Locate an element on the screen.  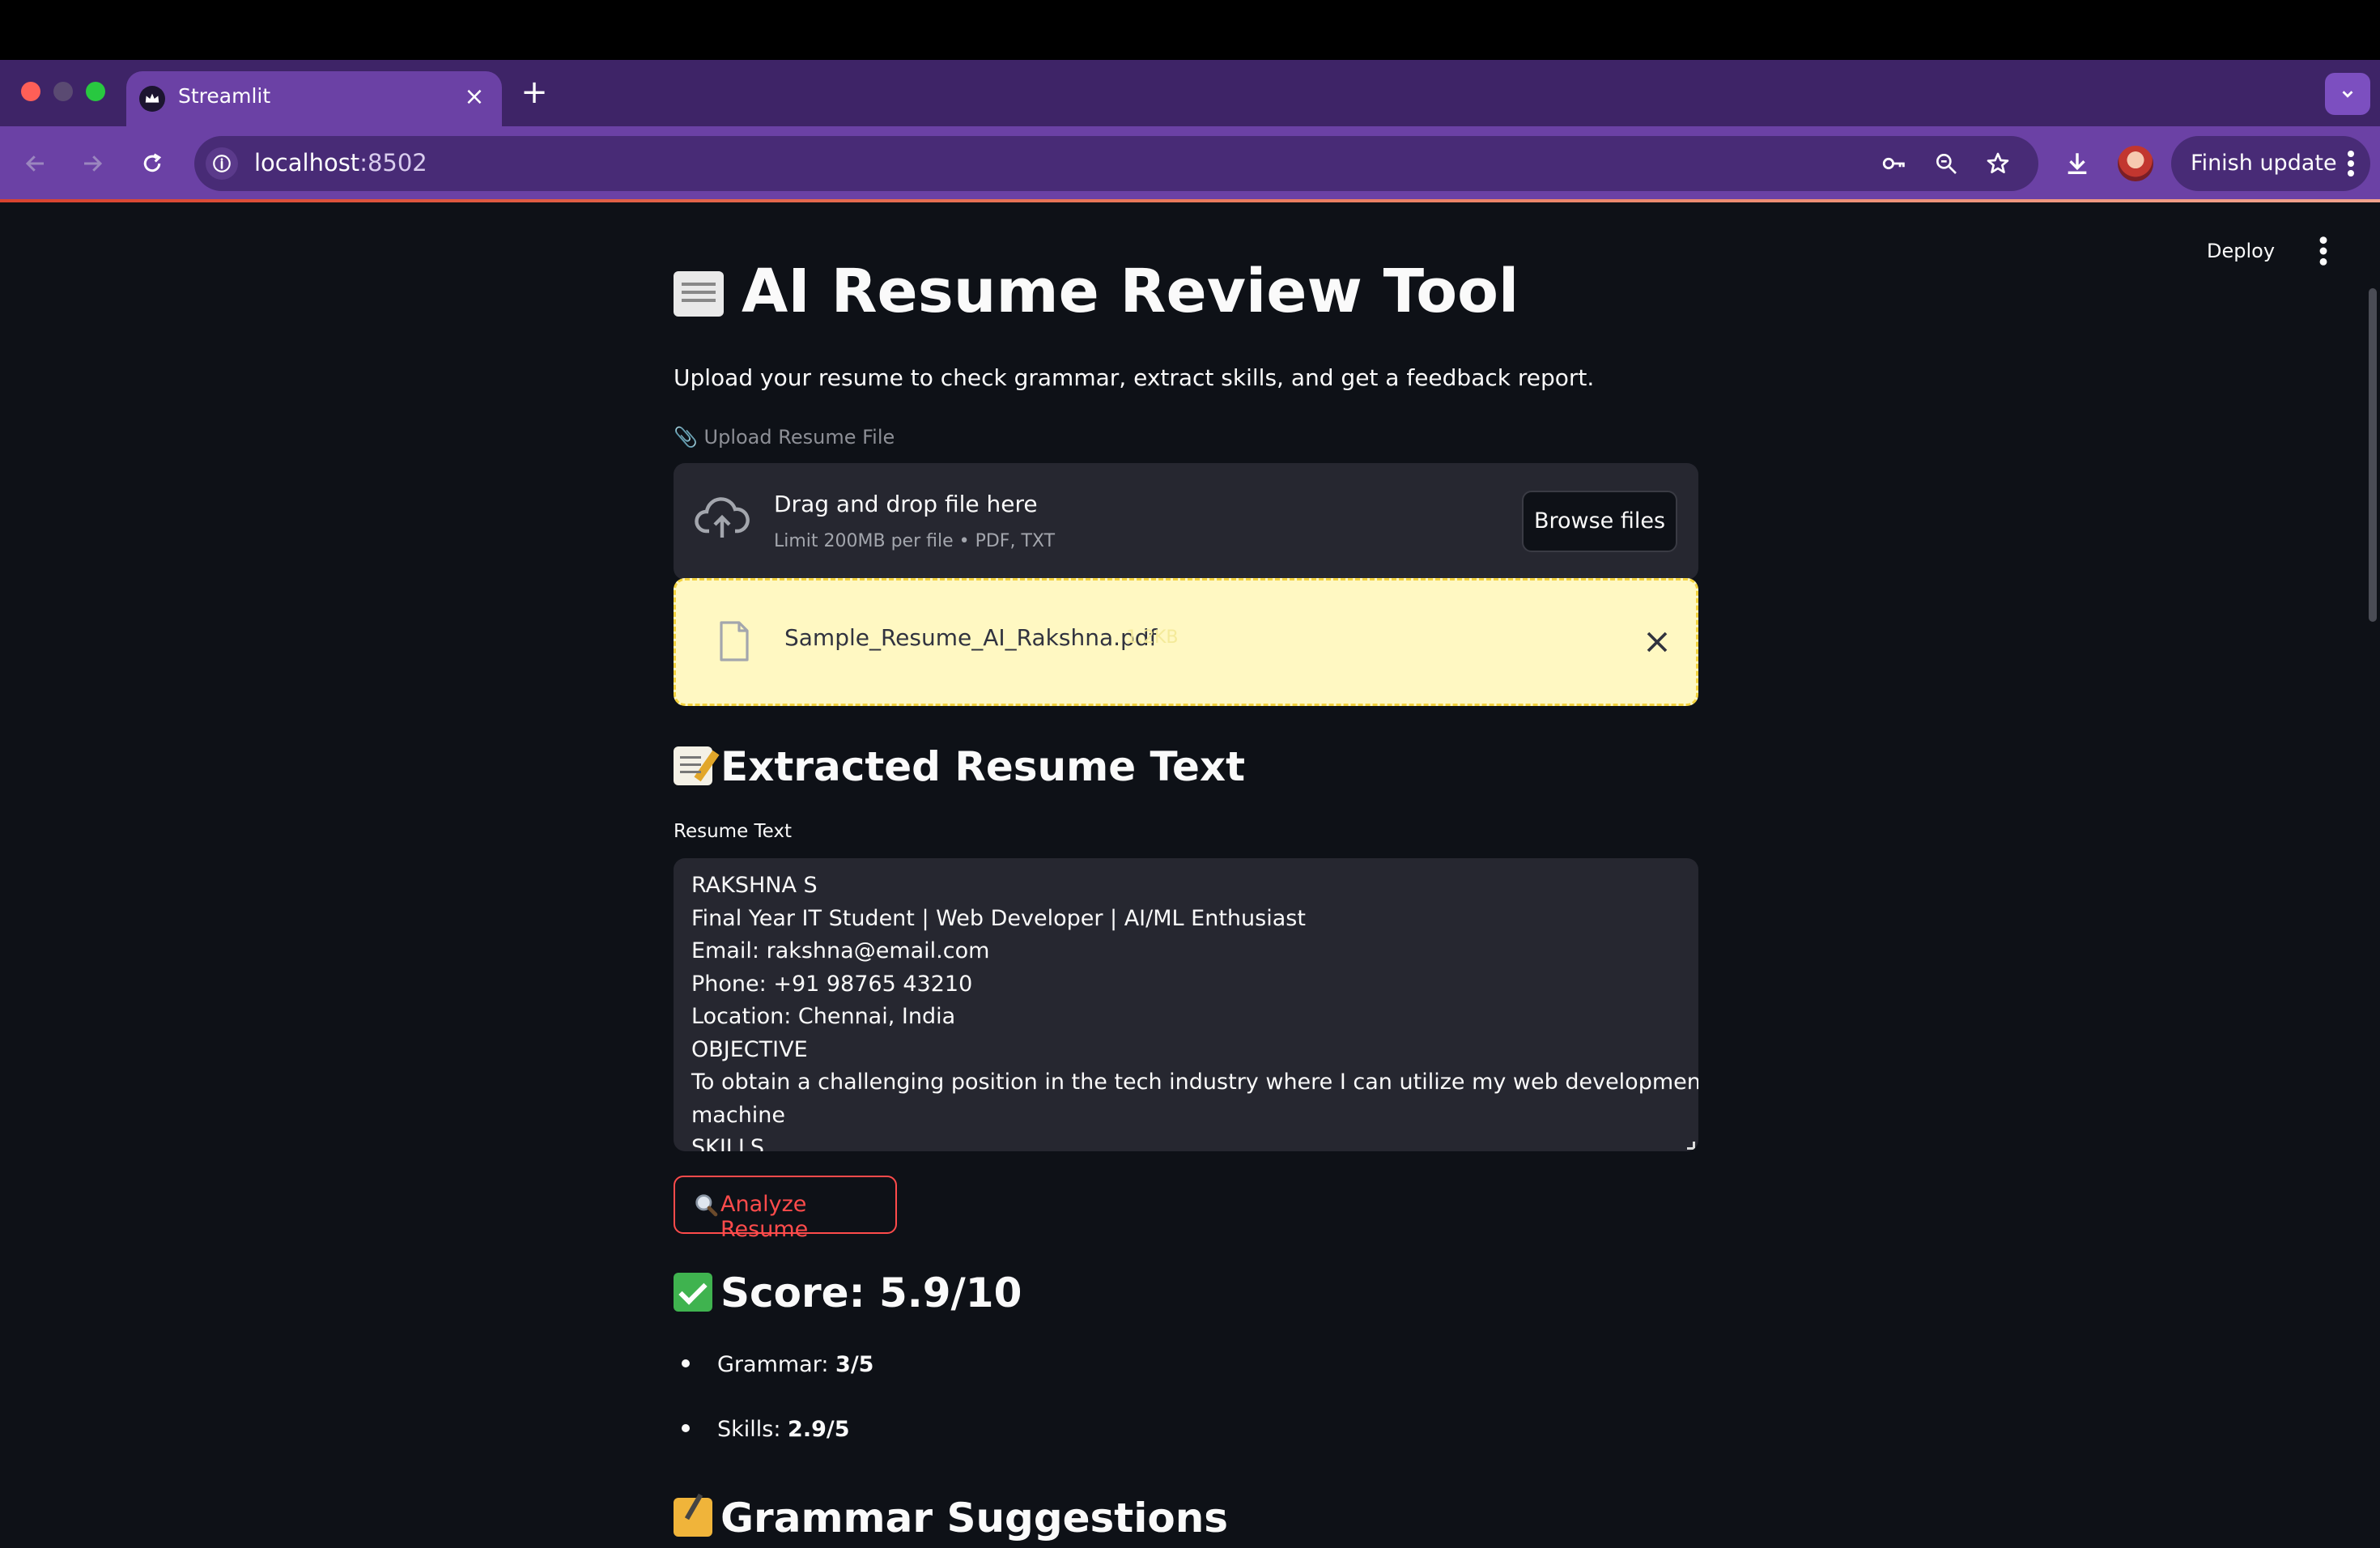
browser-tab: Streamlit × is located at coordinates (314, 99).